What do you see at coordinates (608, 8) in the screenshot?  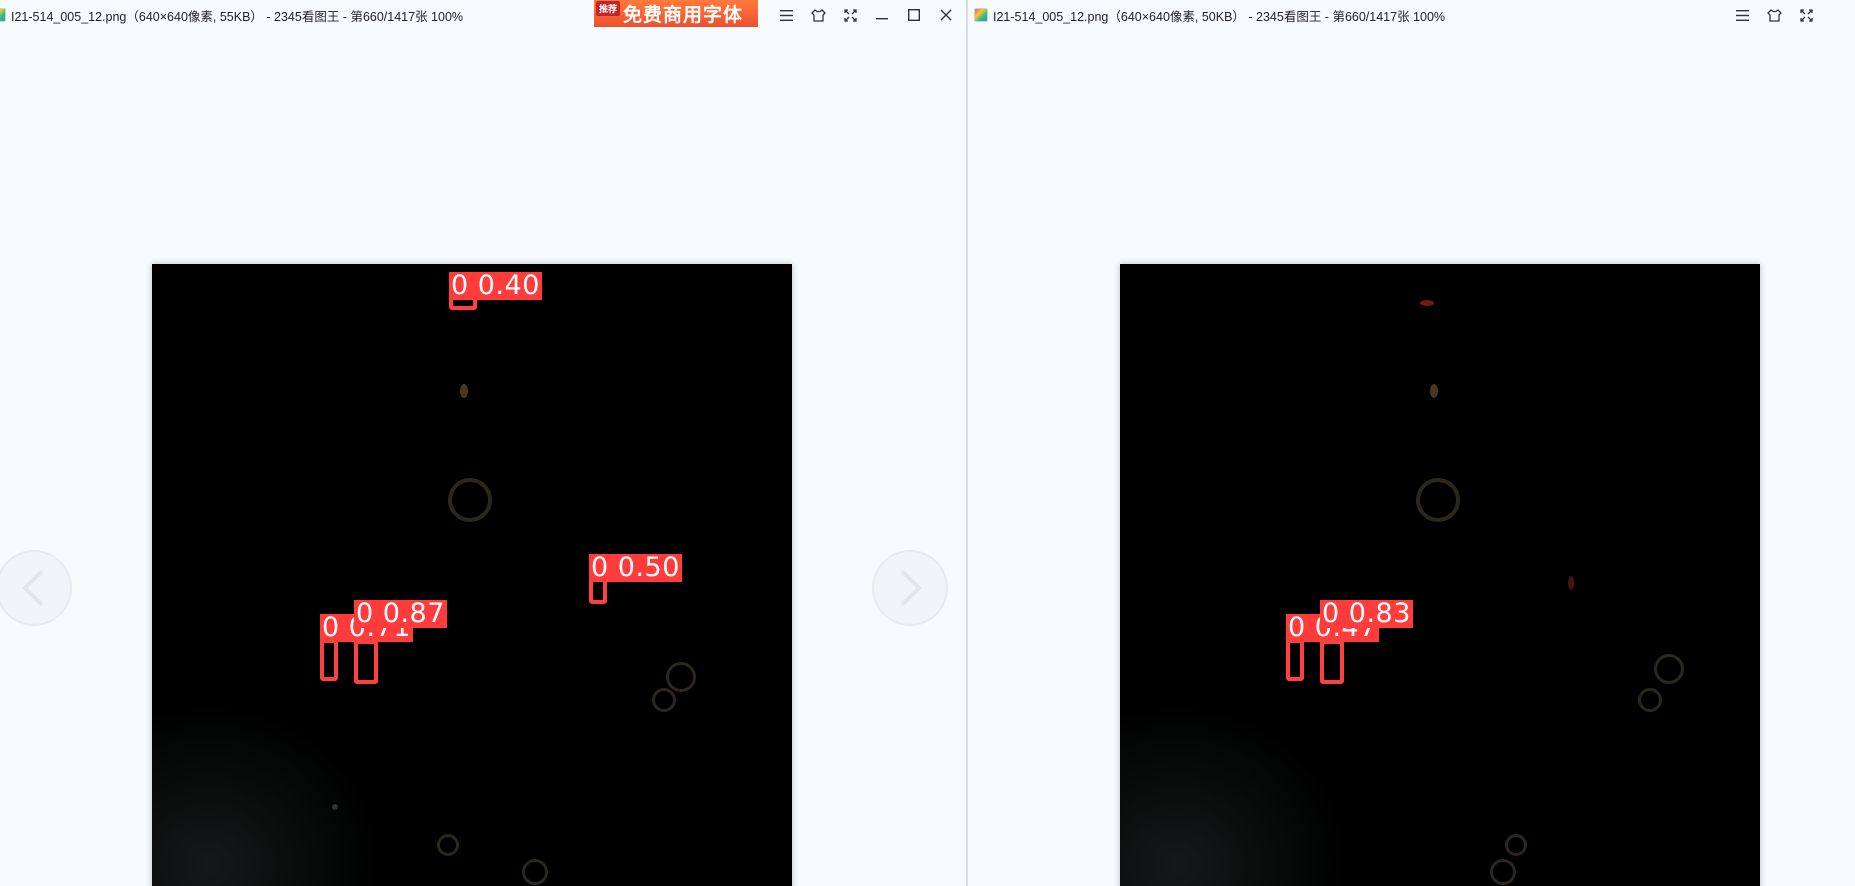 I see `ad-tag: 推荐` at bounding box center [608, 8].